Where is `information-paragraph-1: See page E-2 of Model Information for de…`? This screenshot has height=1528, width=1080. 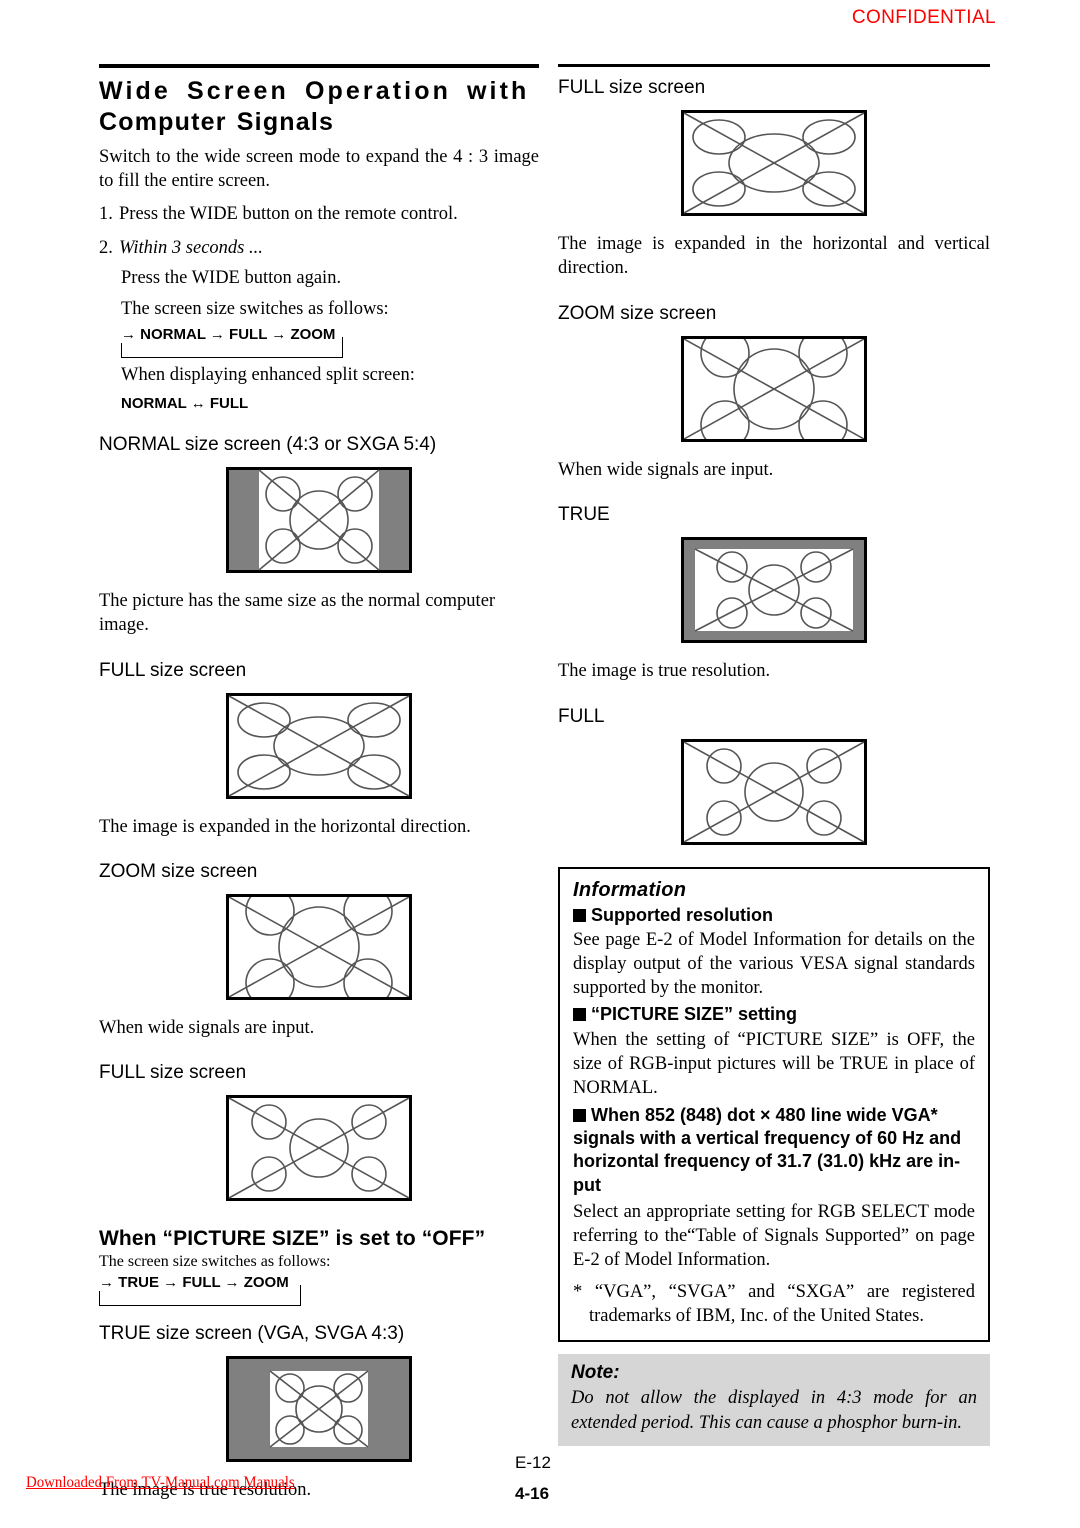
information-paragraph-1: See page E-2 of Model Information for de… is located at coordinates (774, 964).